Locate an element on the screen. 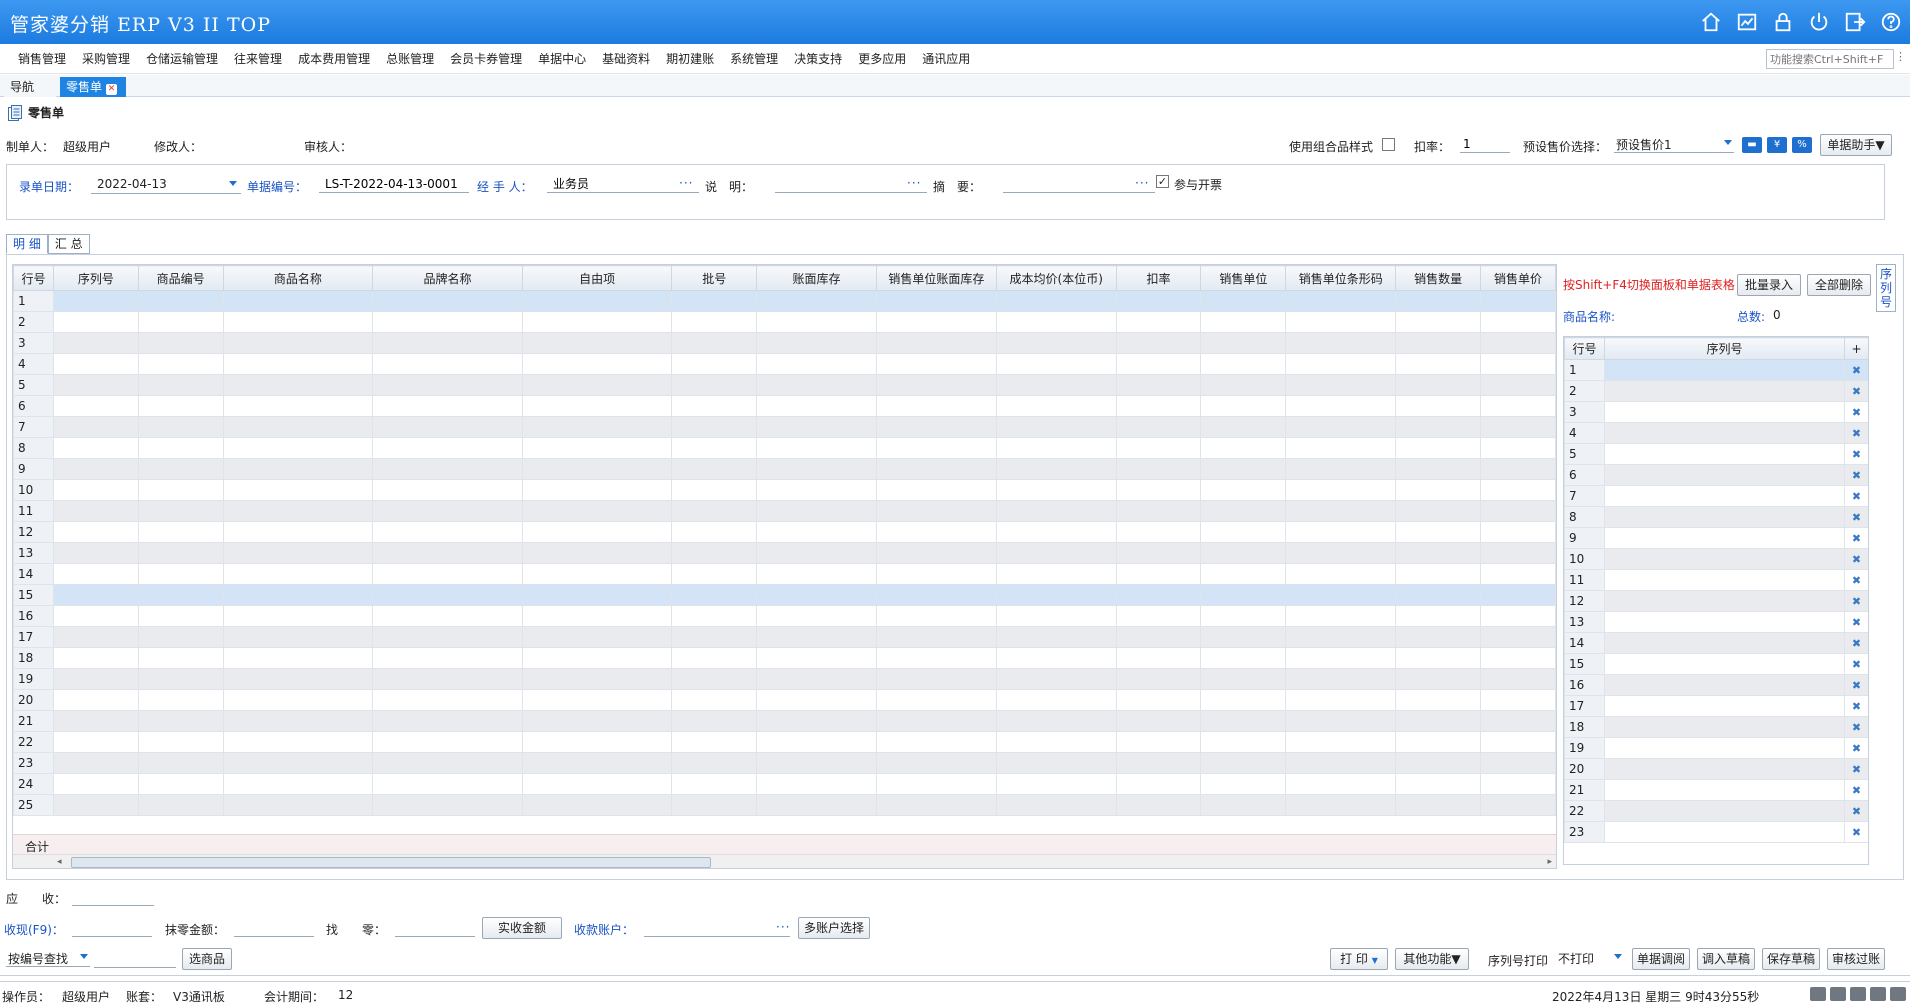 Image resolution: width=1910 pixels, height=1007 pixels. discount-input is located at coordinates (1485, 144).